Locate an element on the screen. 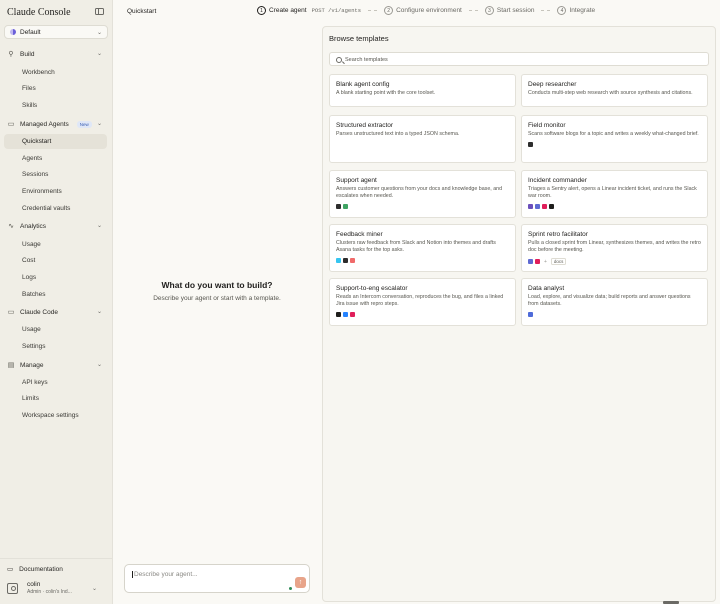 Image resolution: width=720 pixels, height=604 pixels. step-integrate: 4 Integrate is located at coordinates (576, 10).